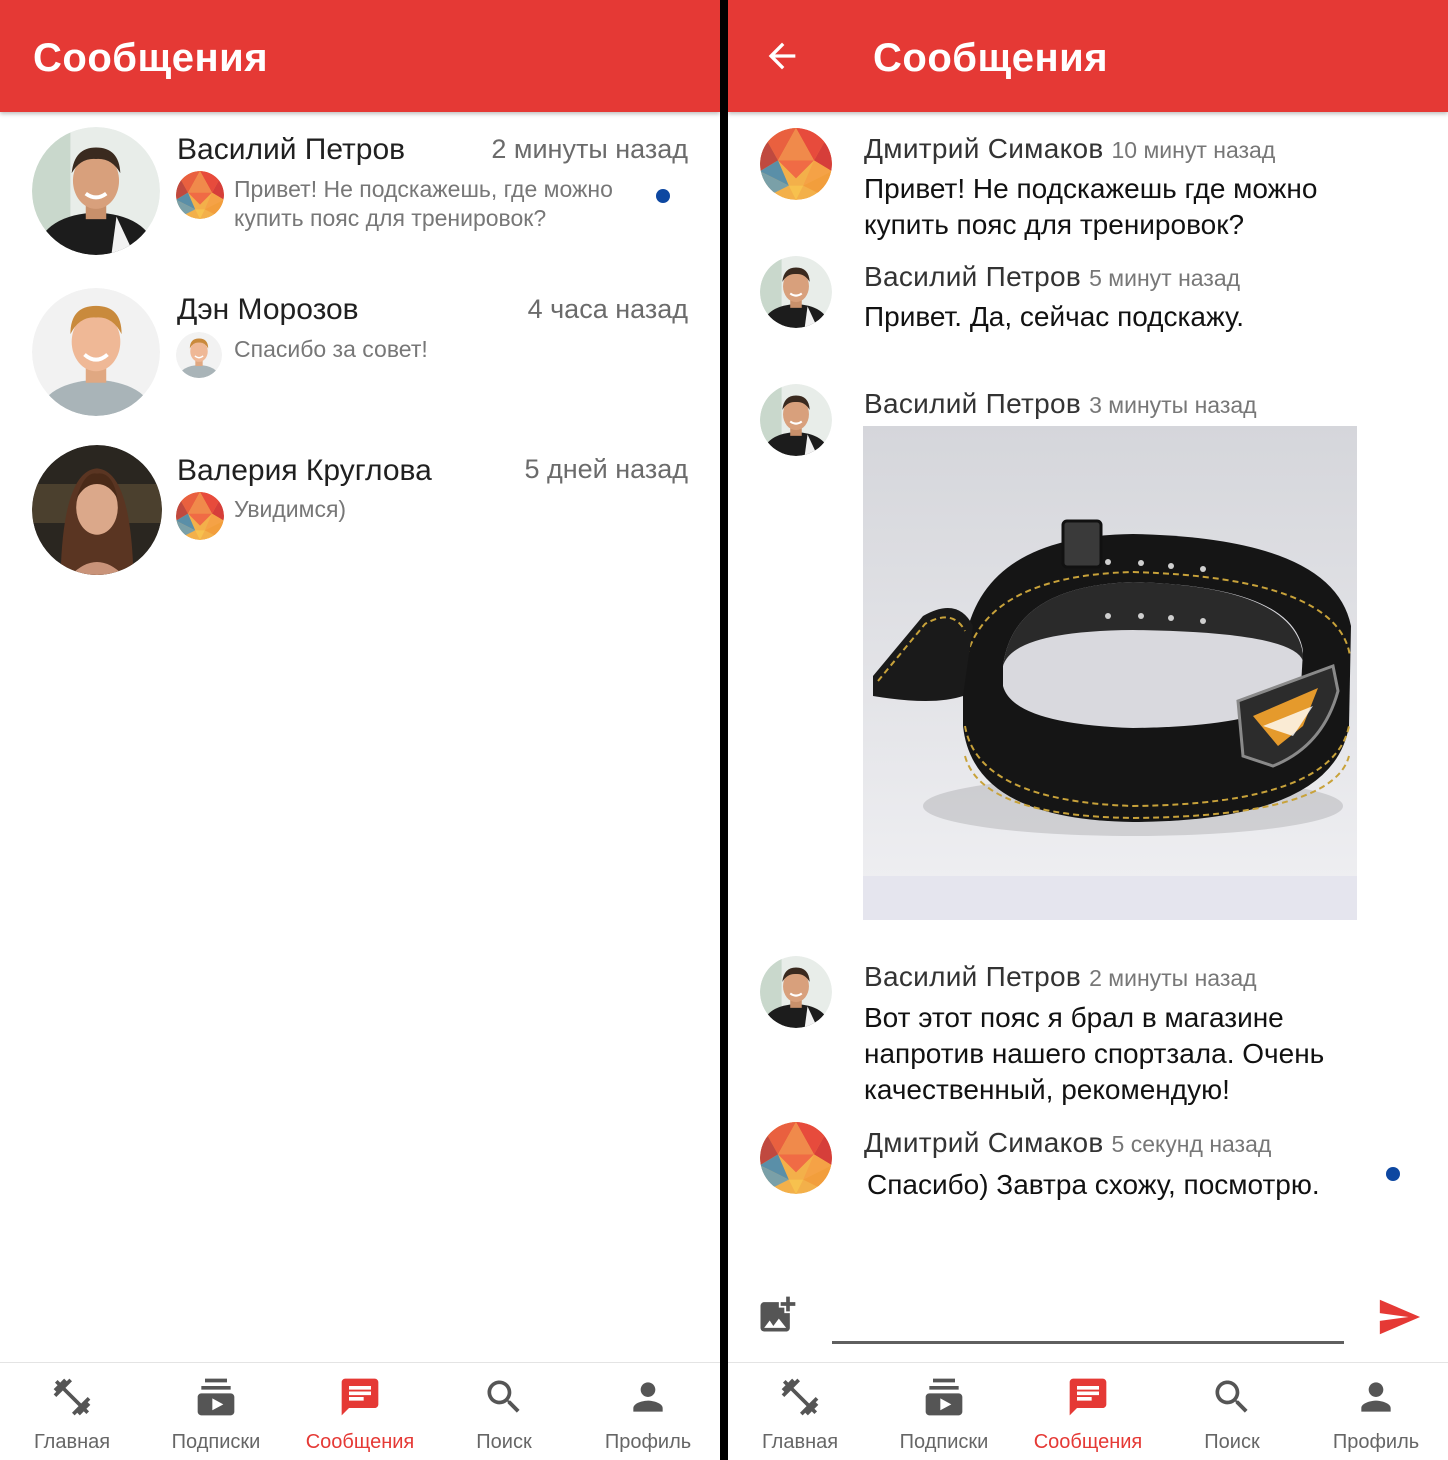 The width and height of the screenshot is (1448, 1460). I want to click on chat-list-item: Валерия Круглова 5 дней назад Увидимся), so click(360, 515).